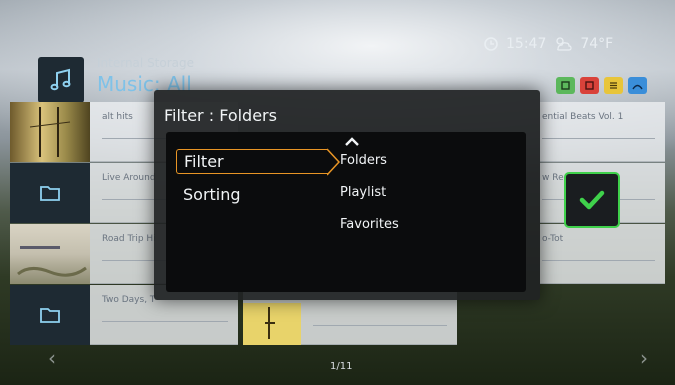  Describe the element at coordinates (341, 366) in the screenshot. I see `page-indicator: 1/11` at that location.